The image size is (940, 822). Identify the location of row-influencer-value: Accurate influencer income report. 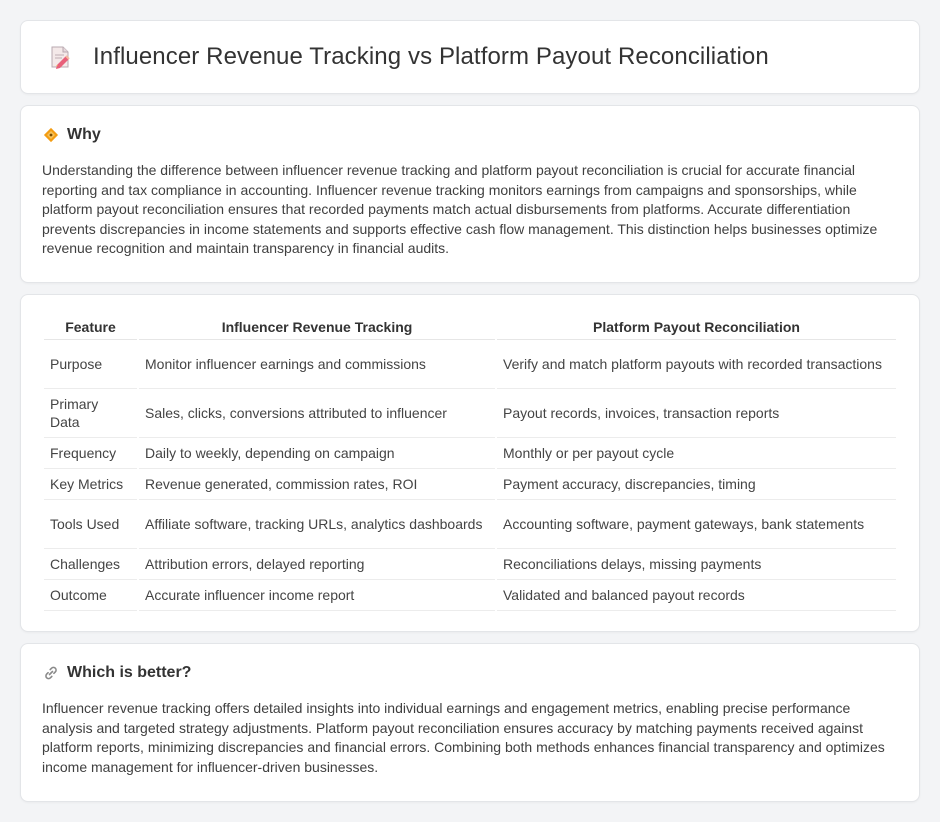
(317, 595).